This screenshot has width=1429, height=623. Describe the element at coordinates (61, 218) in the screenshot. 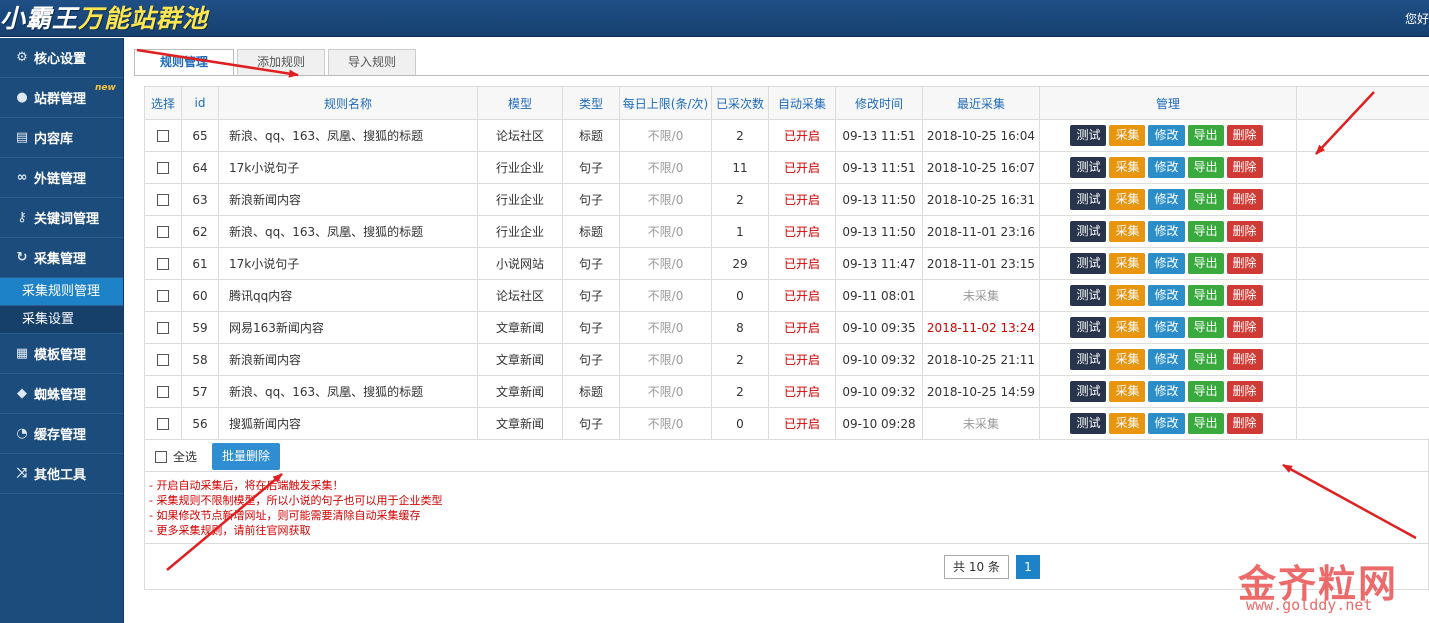

I see `sidebar-item-4: ⚷ 关键词管理` at that location.